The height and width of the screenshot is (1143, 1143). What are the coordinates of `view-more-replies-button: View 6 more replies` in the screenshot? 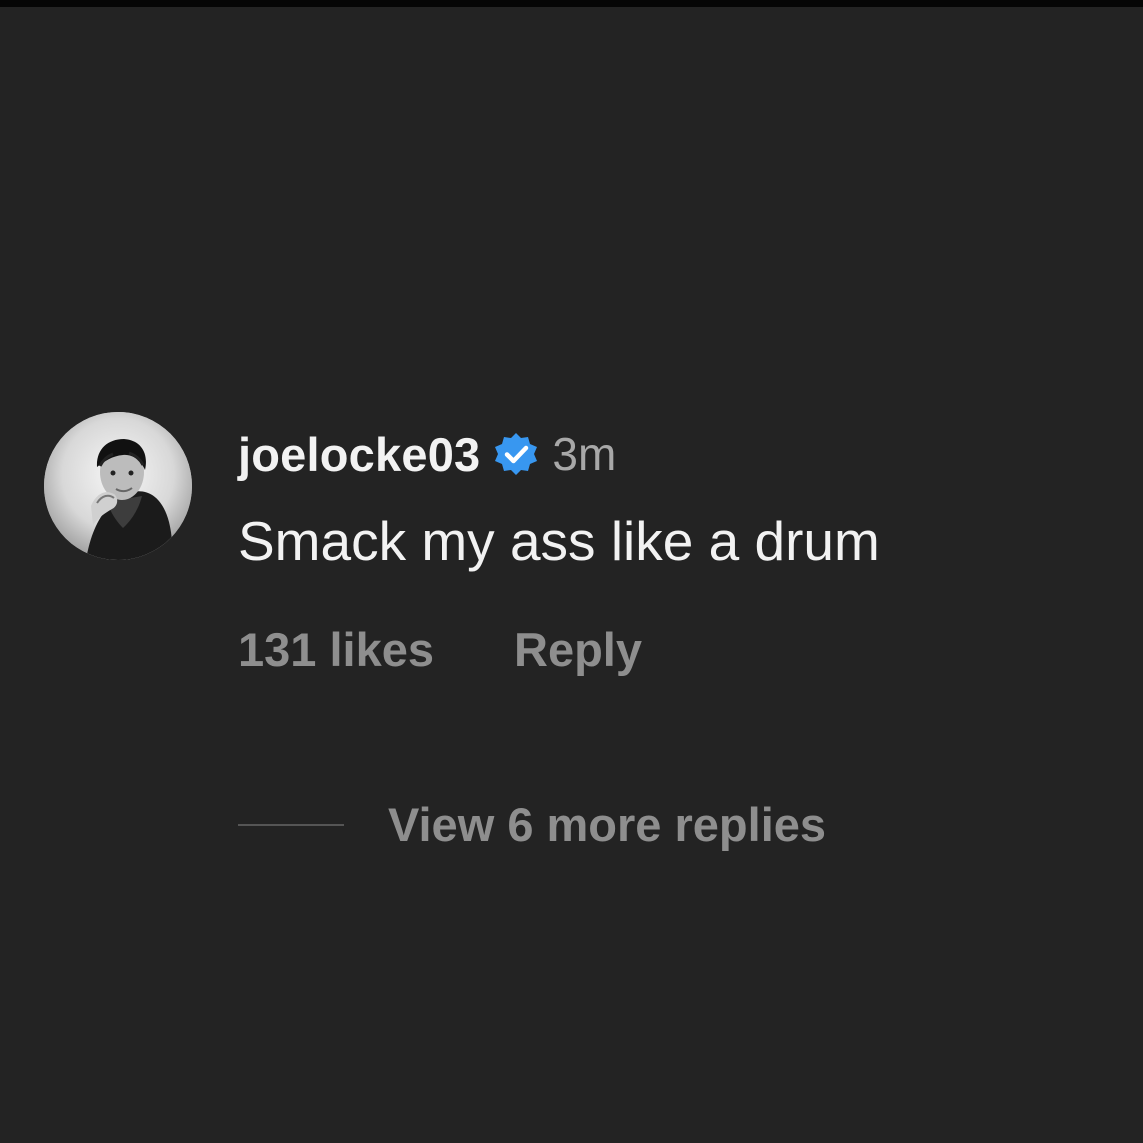 It's located at (532, 824).